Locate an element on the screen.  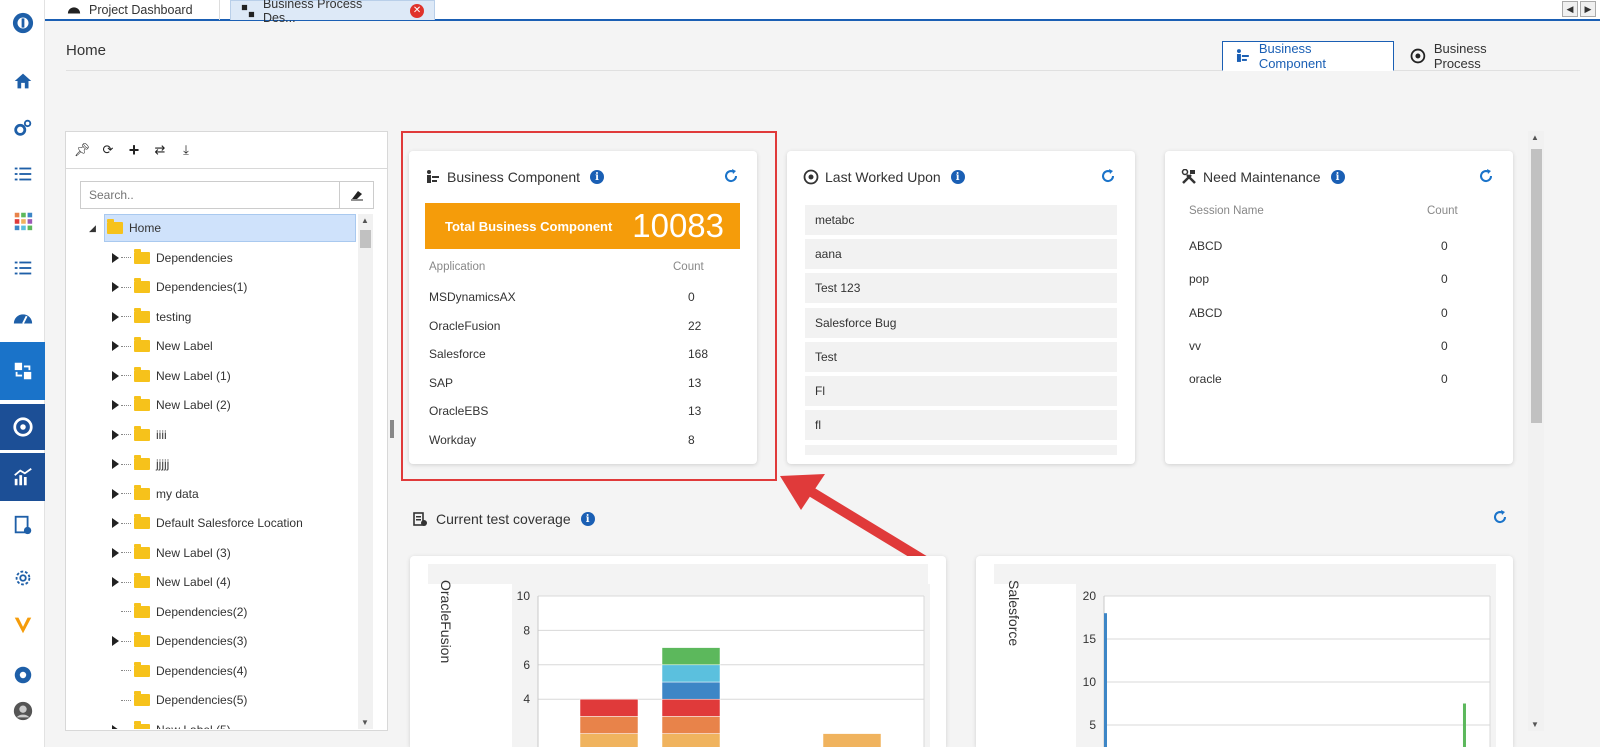
business-process-icon is located at coordinates (22, 371).